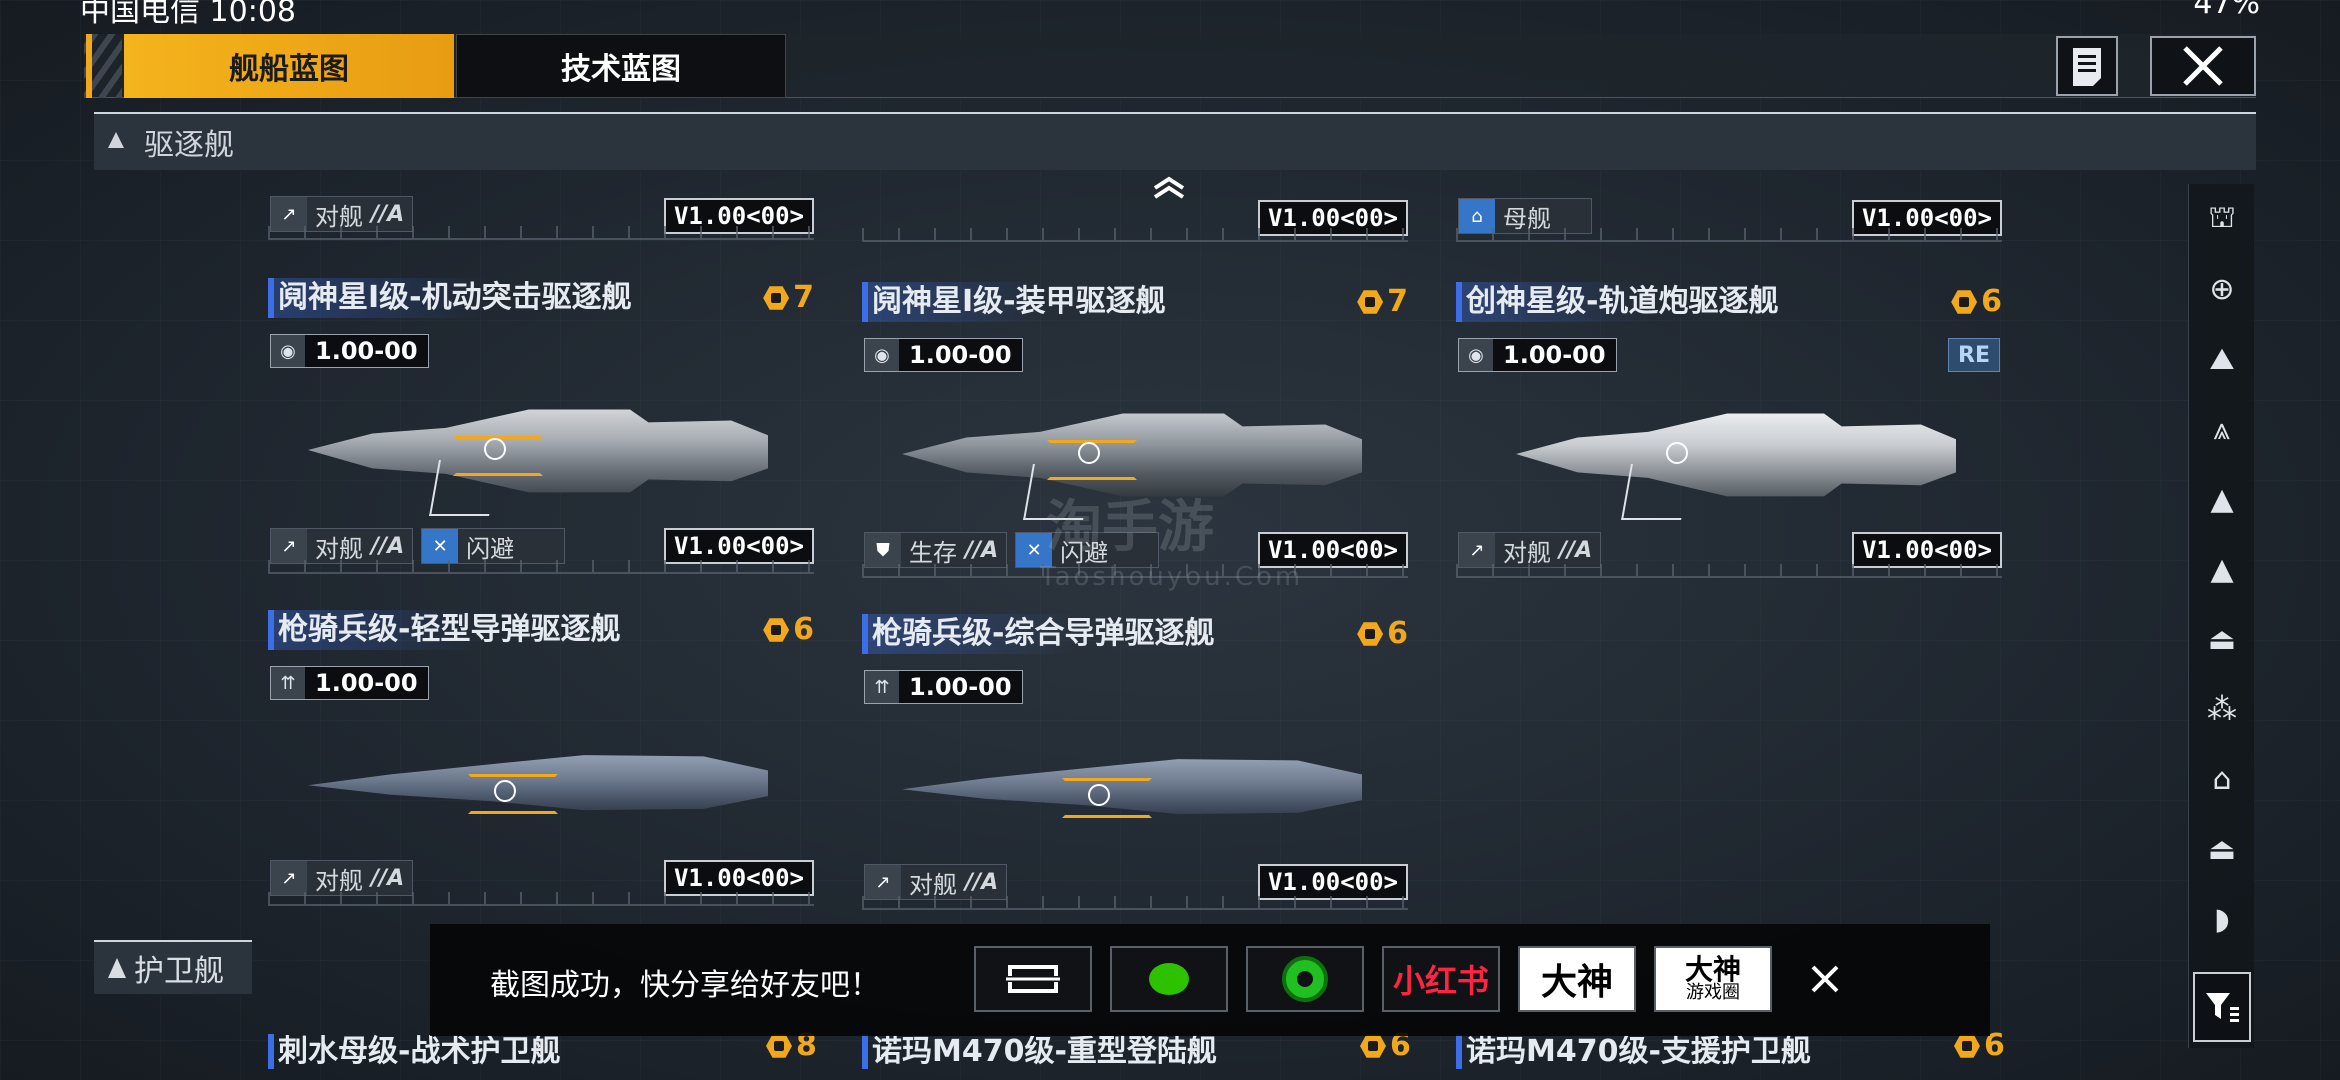  I want to click on tab-tech-blueprint: 技术蓝图, so click(621, 66).